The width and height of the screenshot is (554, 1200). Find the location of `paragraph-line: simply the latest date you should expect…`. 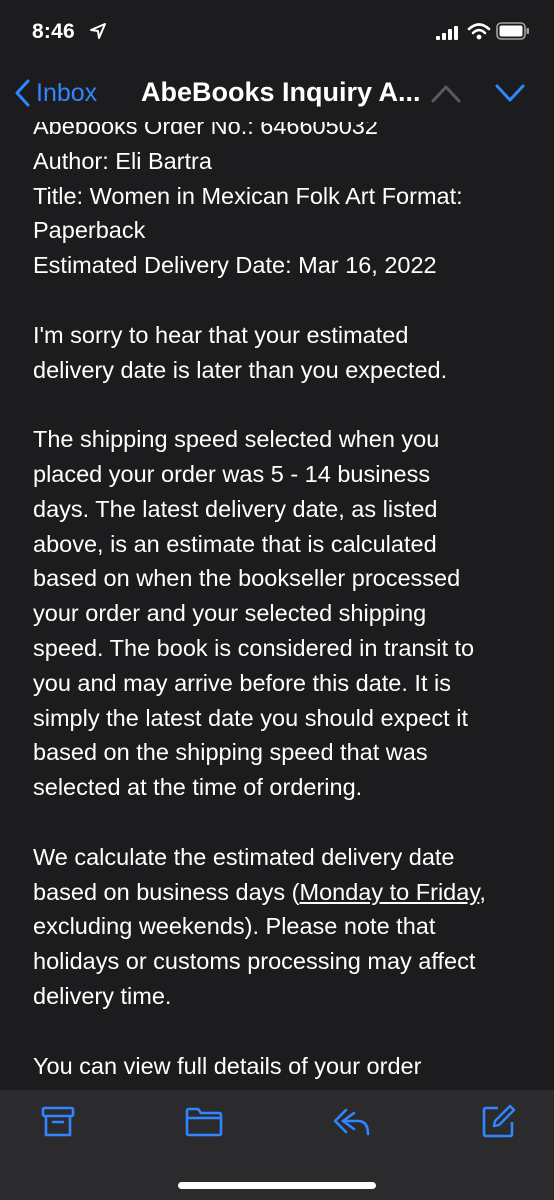

paragraph-line: simply the latest date you should expect… is located at coordinates (250, 717).